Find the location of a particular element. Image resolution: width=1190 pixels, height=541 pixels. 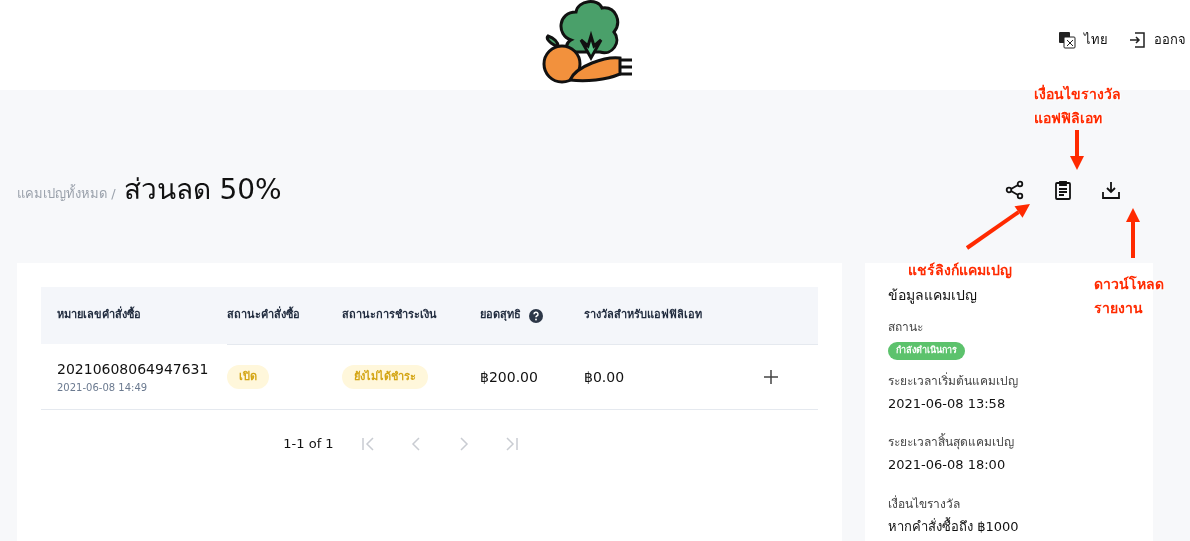

page-title: ส่วนลด 50% is located at coordinates (202, 190).